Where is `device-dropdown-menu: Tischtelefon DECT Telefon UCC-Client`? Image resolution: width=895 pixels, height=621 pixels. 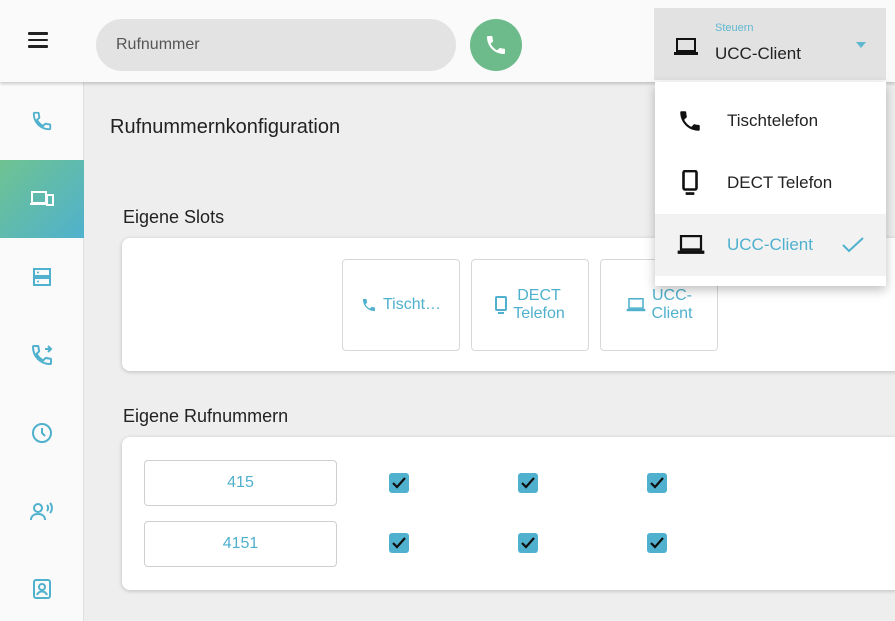
device-dropdown-menu: Tischtelefon DECT Telefon UCC-Client is located at coordinates (770, 184).